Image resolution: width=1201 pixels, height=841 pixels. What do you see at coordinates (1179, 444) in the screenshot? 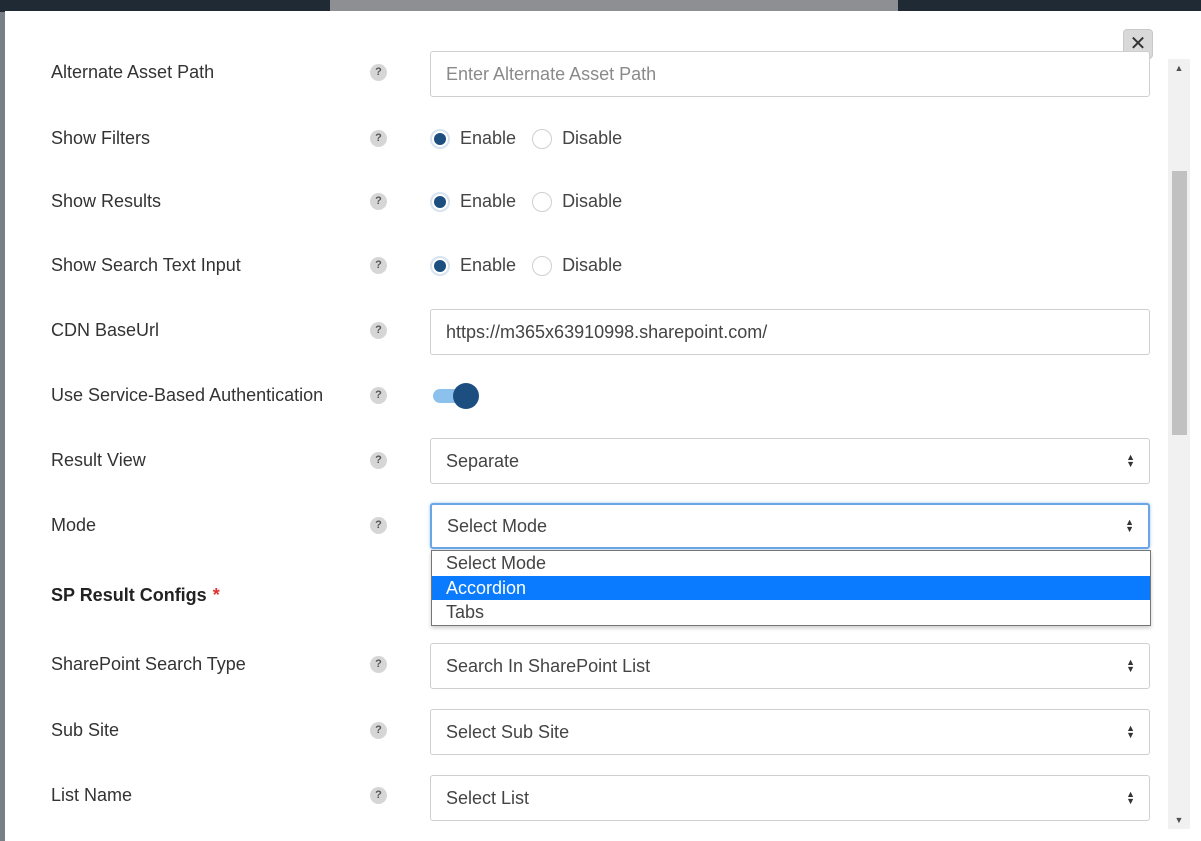
I see `scrollbar: ▲ ▼` at bounding box center [1179, 444].